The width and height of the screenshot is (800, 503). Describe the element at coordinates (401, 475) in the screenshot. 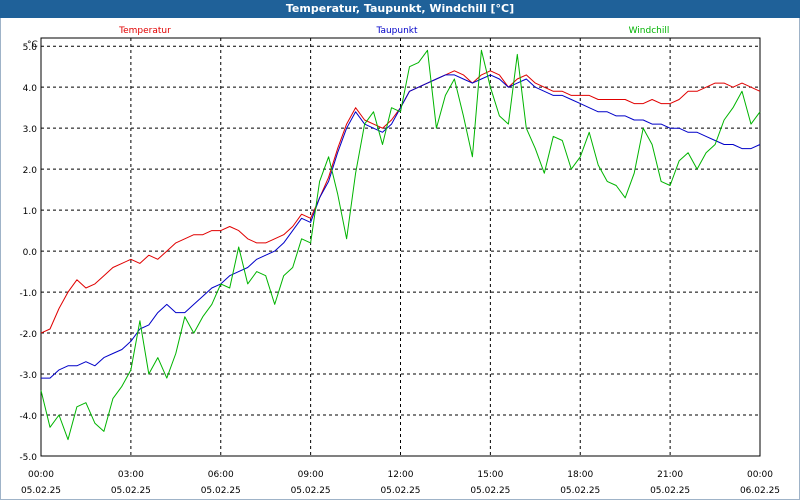

I see `x-tick-time-label: 12:00` at that location.